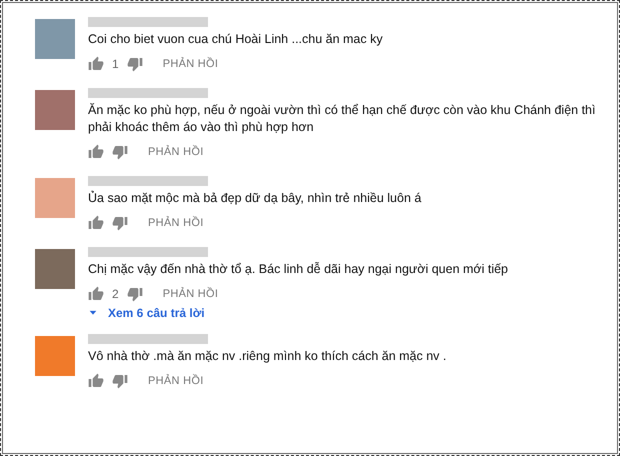 Image resolution: width=620 pixels, height=456 pixels. Describe the element at coordinates (342, 119) in the screenshot. I see `comment-text: Ăn mặc ko phù hợp, nếu ở ngoài vườn thì có thể hạn chế được còn vào khu Chánh điện thì phải khoác thêm áo vào thì phù hợp hơn` at that location.